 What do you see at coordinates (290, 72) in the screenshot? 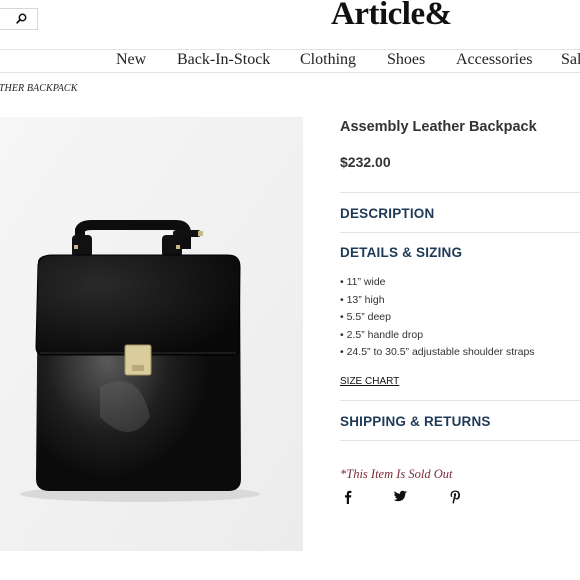
I see `nav-divider-bottom` at bounding box center [290, 72].